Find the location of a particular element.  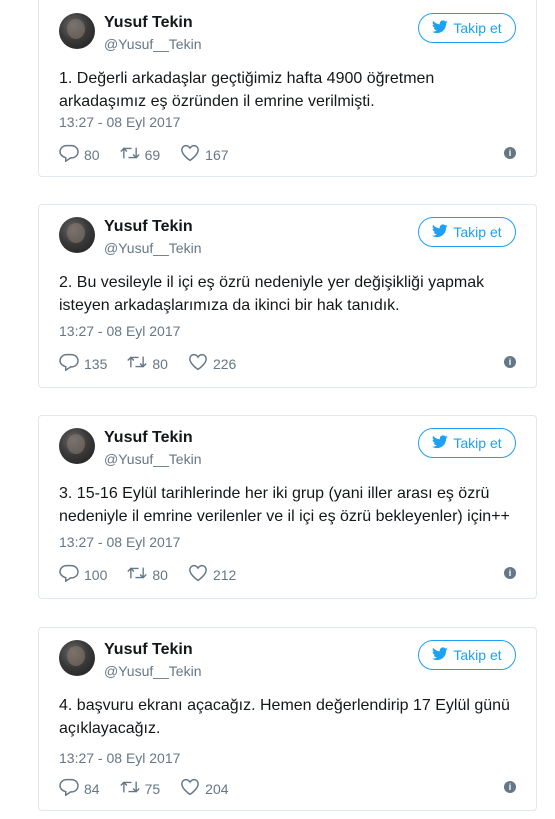

tweet-actions: 100 80 212 is located at coordinates (157, 574).